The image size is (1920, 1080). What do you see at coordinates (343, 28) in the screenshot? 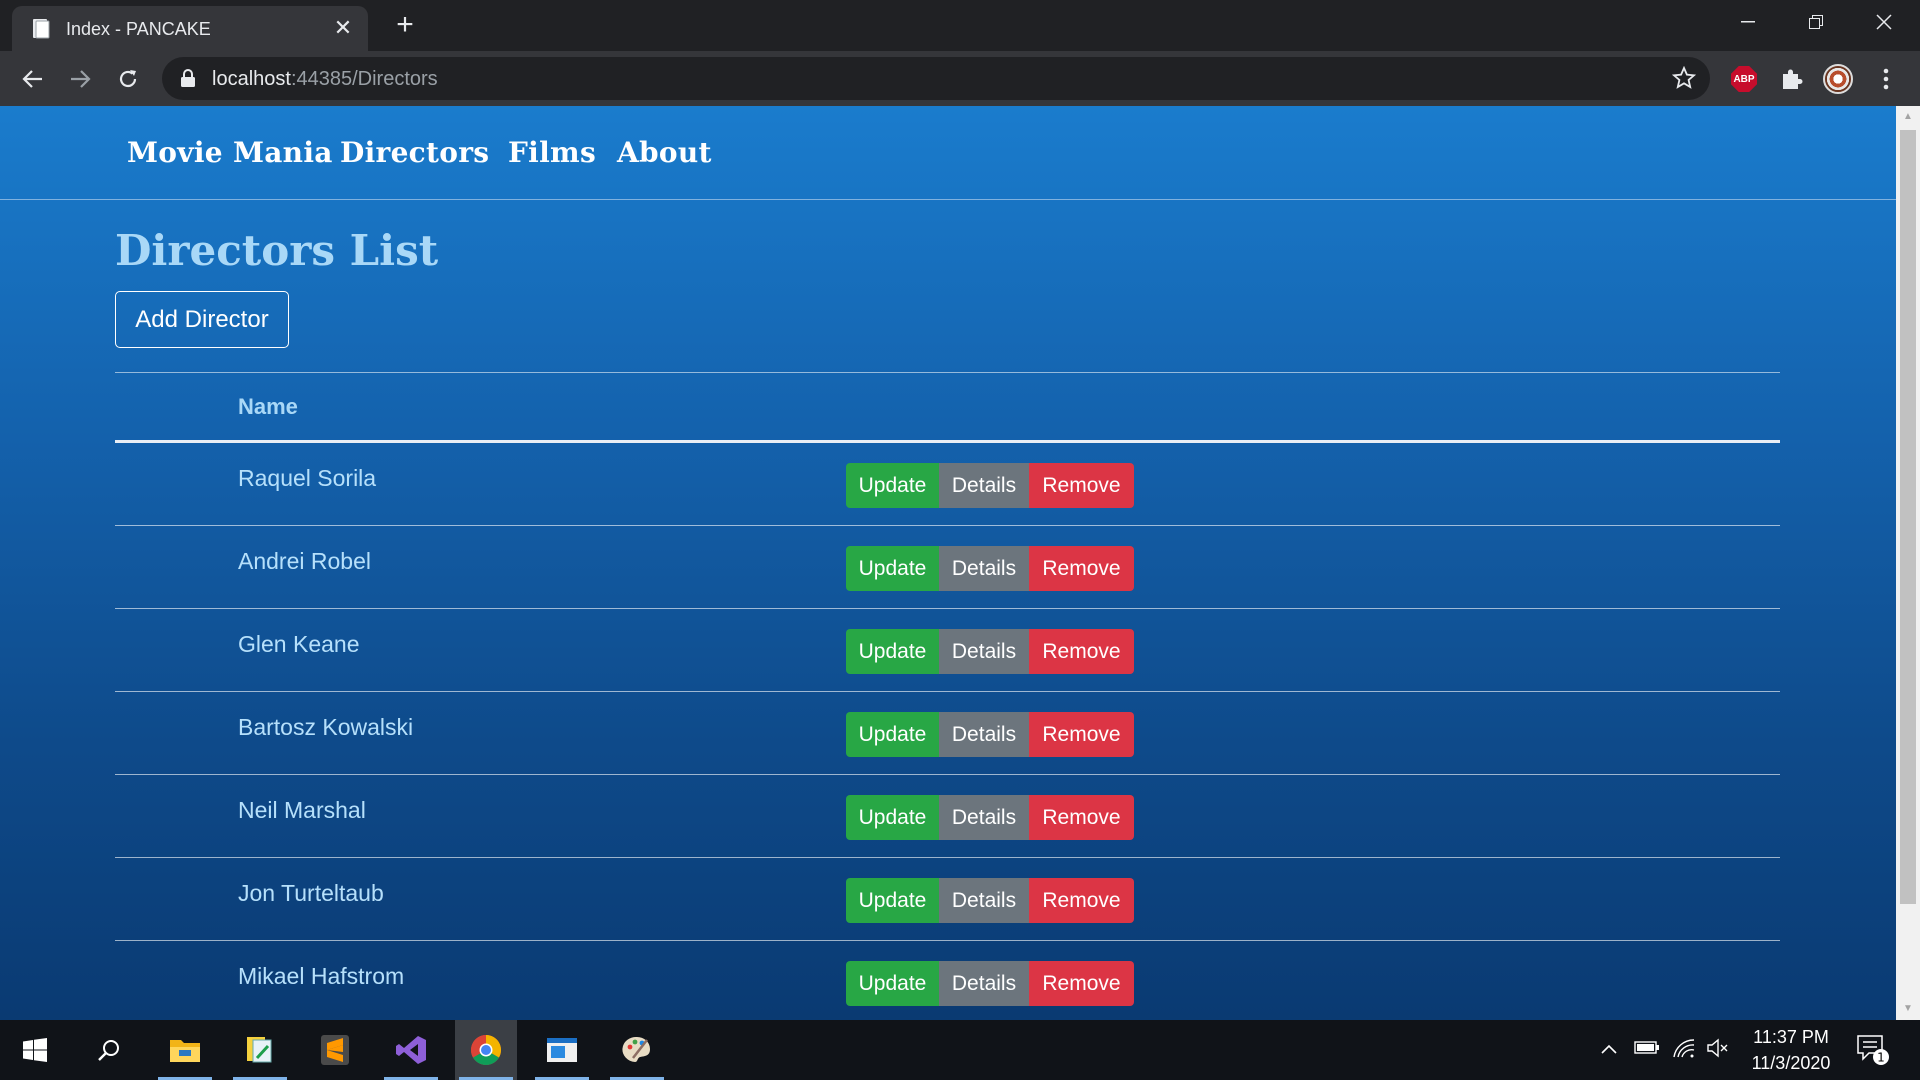
I see `close-tab-icon: ✕` at bounding box center [343, 28].